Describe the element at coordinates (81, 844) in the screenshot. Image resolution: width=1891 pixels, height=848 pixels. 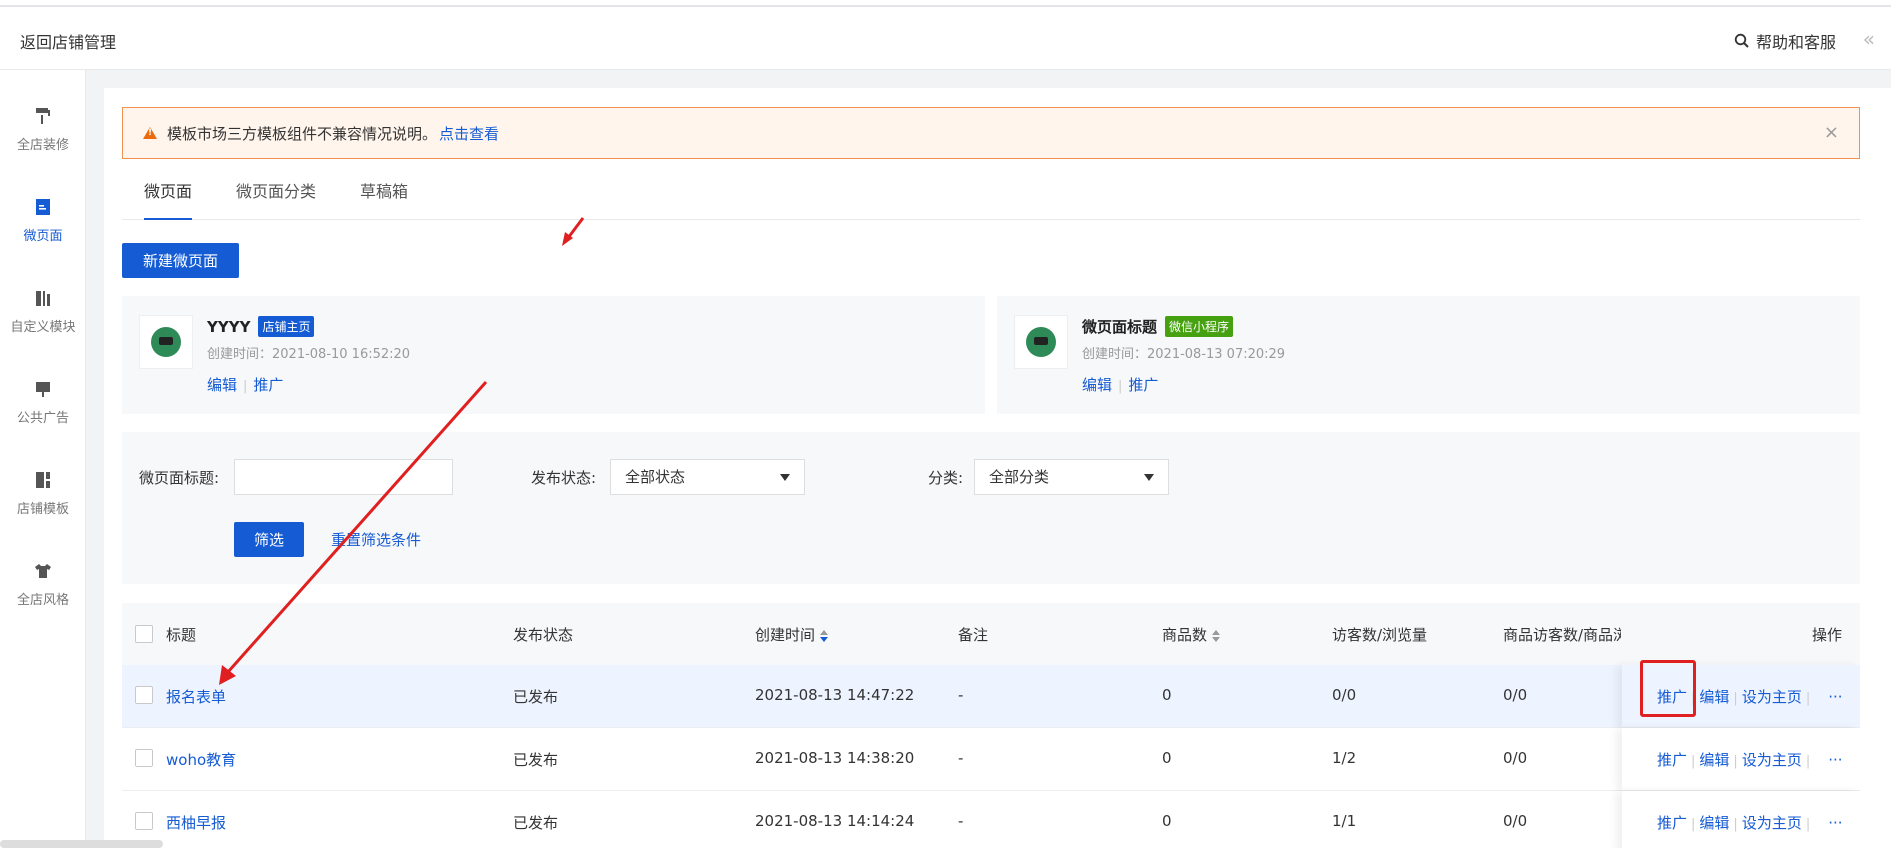
I see `horizontal-scrollbar` at that location.